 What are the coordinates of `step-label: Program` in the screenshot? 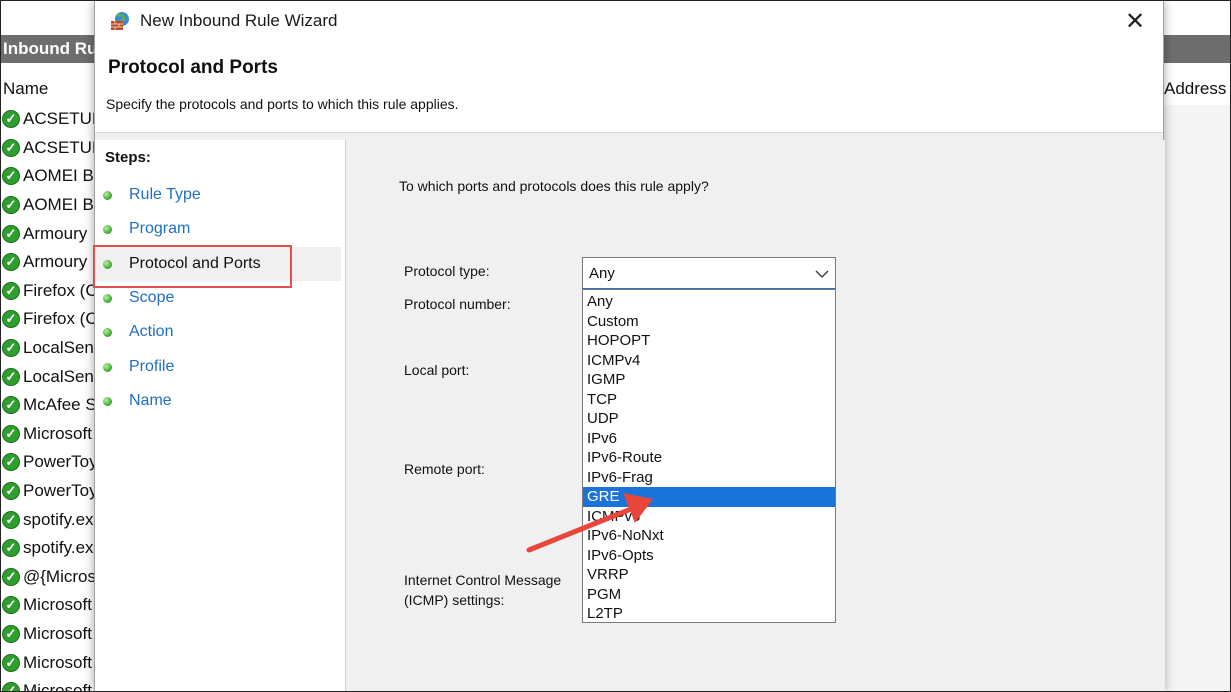 It's located at (160, 228).